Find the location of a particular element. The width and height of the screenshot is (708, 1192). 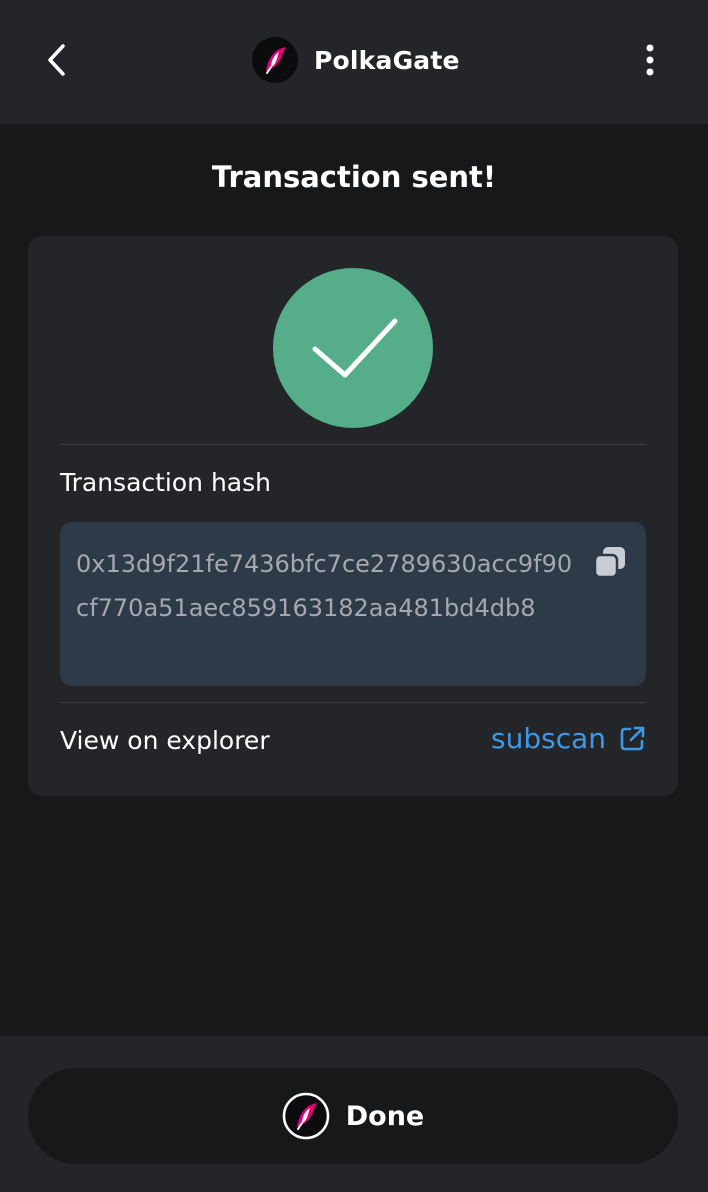

checkmark-icon is located at coordinates (355, 348).